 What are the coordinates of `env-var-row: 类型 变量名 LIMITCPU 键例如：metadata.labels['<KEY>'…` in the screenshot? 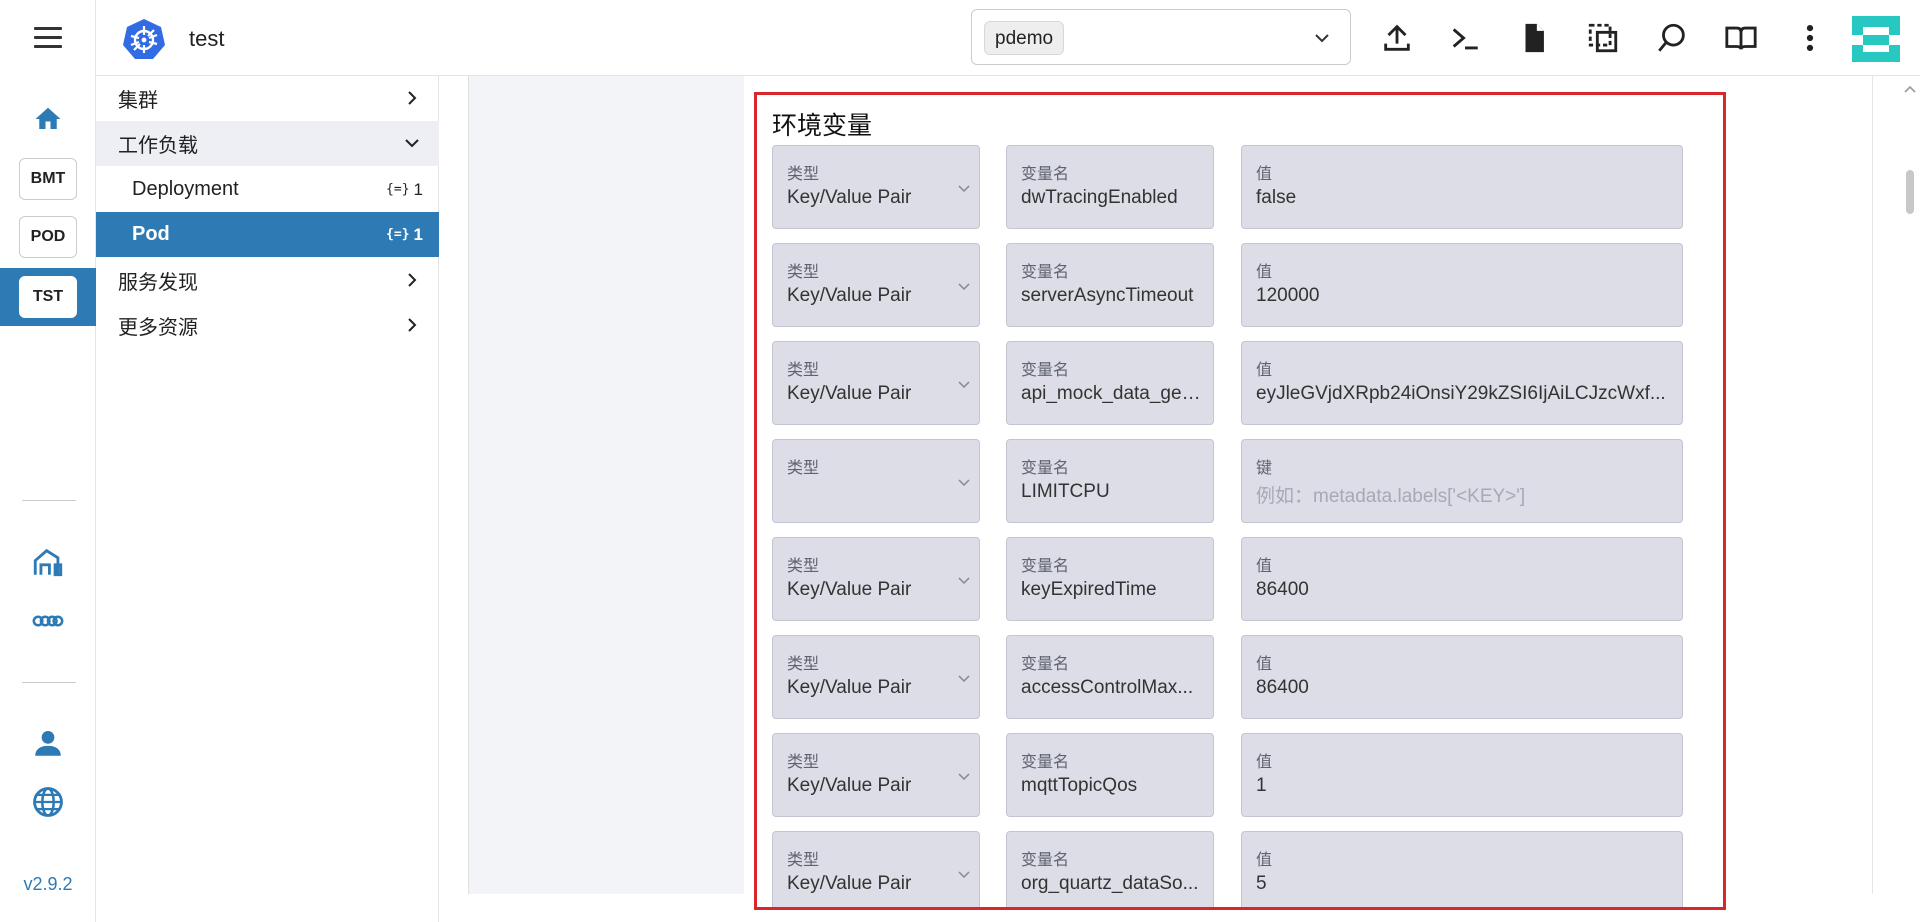 It's located at (1229, 481).